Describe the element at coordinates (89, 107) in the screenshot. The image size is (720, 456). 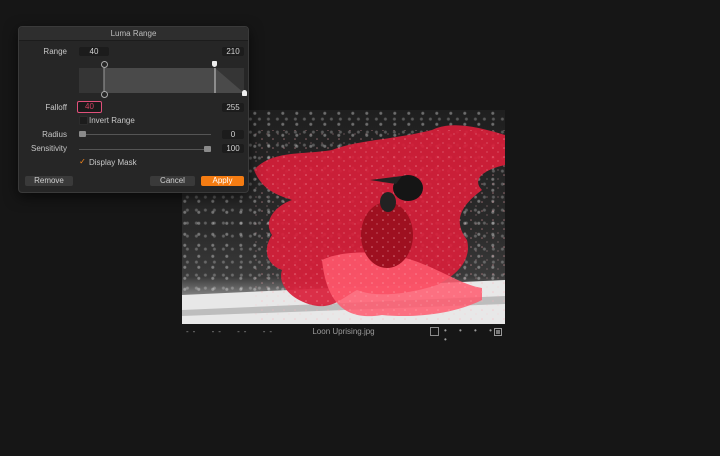
I see `falloff-low-field: 40` at that location.